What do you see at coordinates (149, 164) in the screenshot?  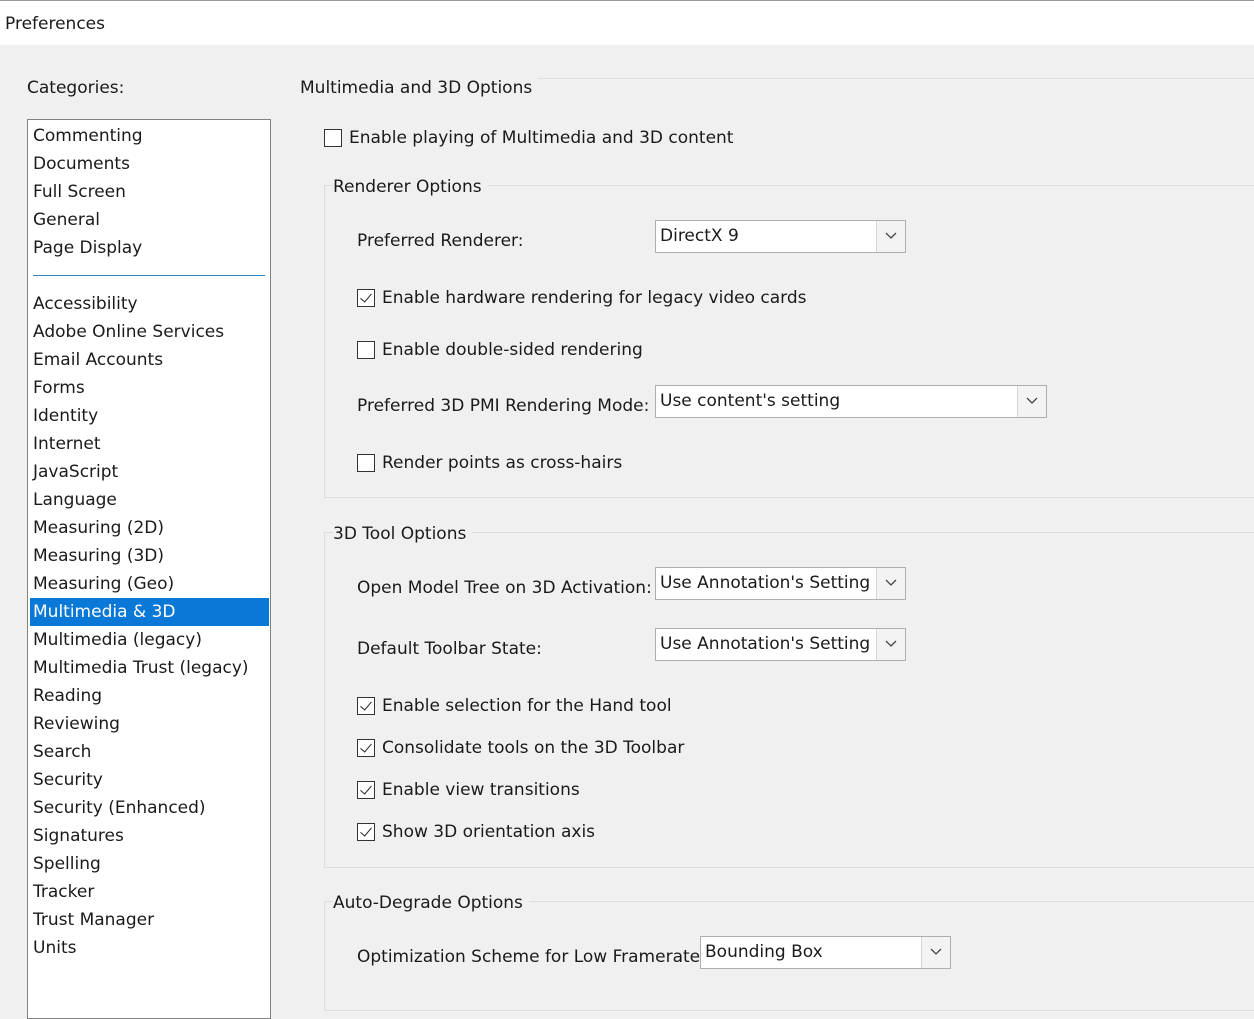 I see `category-item-documents: Documents` at bounding box center [149, 164].